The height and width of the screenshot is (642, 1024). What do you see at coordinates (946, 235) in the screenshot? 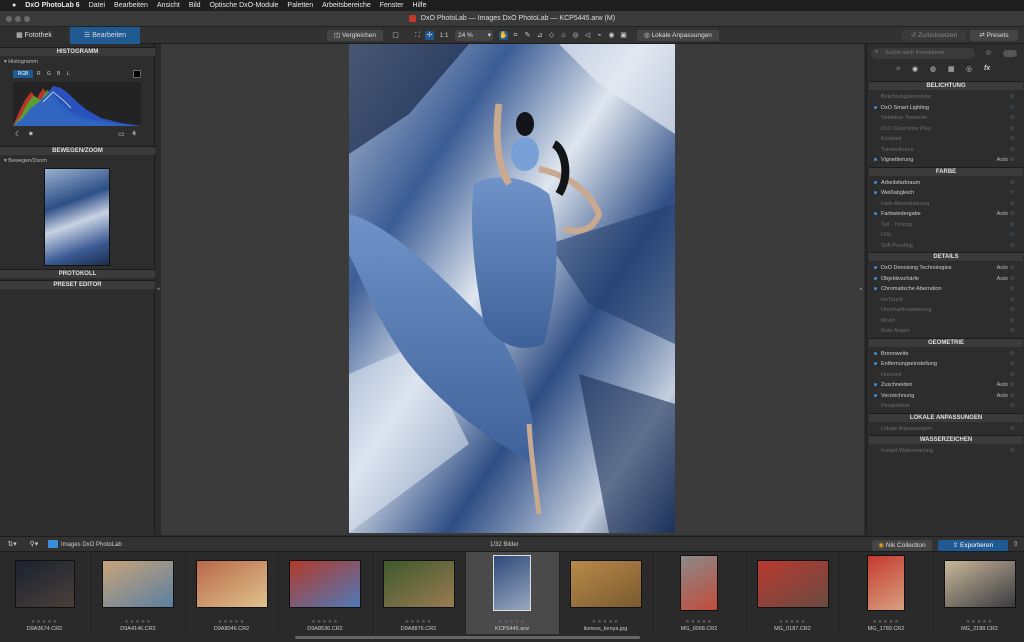
I see `correction-row: HSL ☆` at bounding box center [946, 235].